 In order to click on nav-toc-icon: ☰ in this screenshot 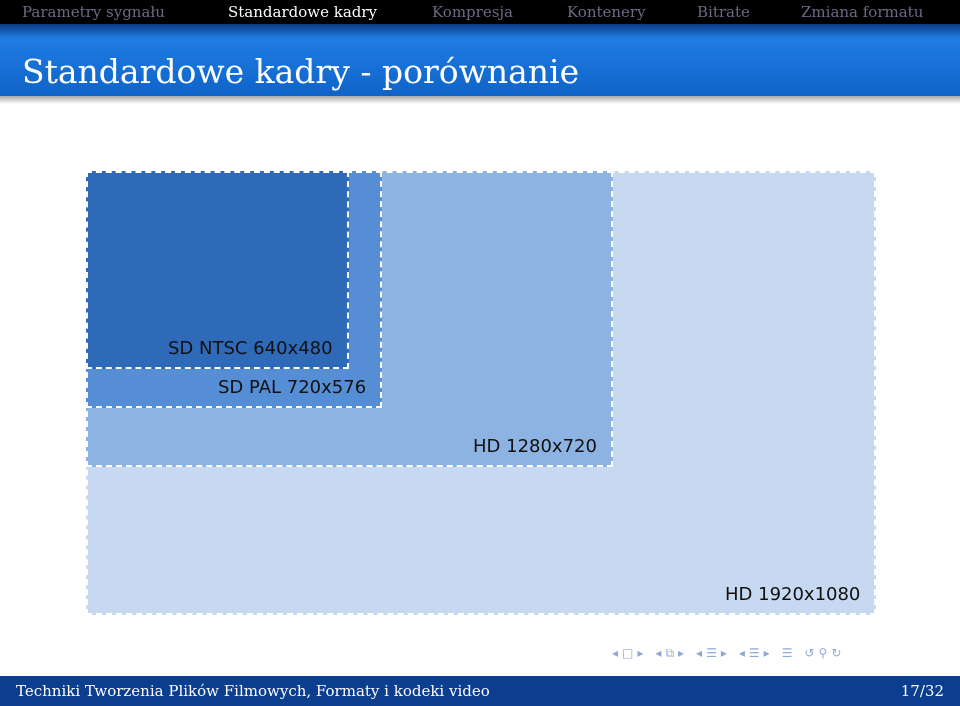, I will do `click(787, 653)`.